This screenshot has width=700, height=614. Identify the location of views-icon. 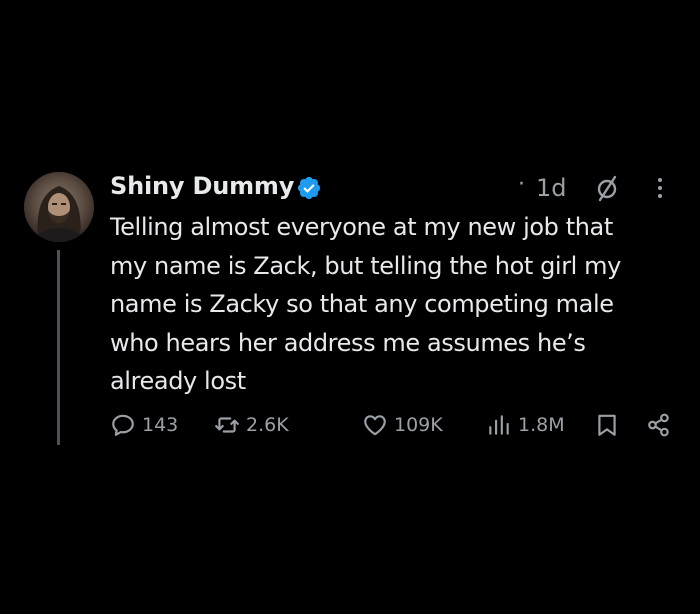
(499, 425).